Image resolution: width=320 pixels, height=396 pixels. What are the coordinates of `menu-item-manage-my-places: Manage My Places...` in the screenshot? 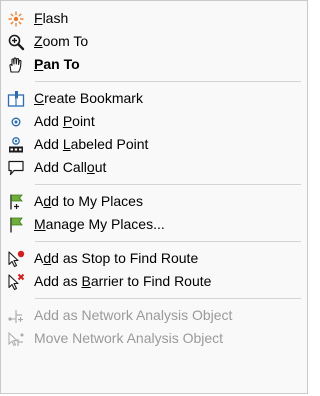 It's located at (154, 224).